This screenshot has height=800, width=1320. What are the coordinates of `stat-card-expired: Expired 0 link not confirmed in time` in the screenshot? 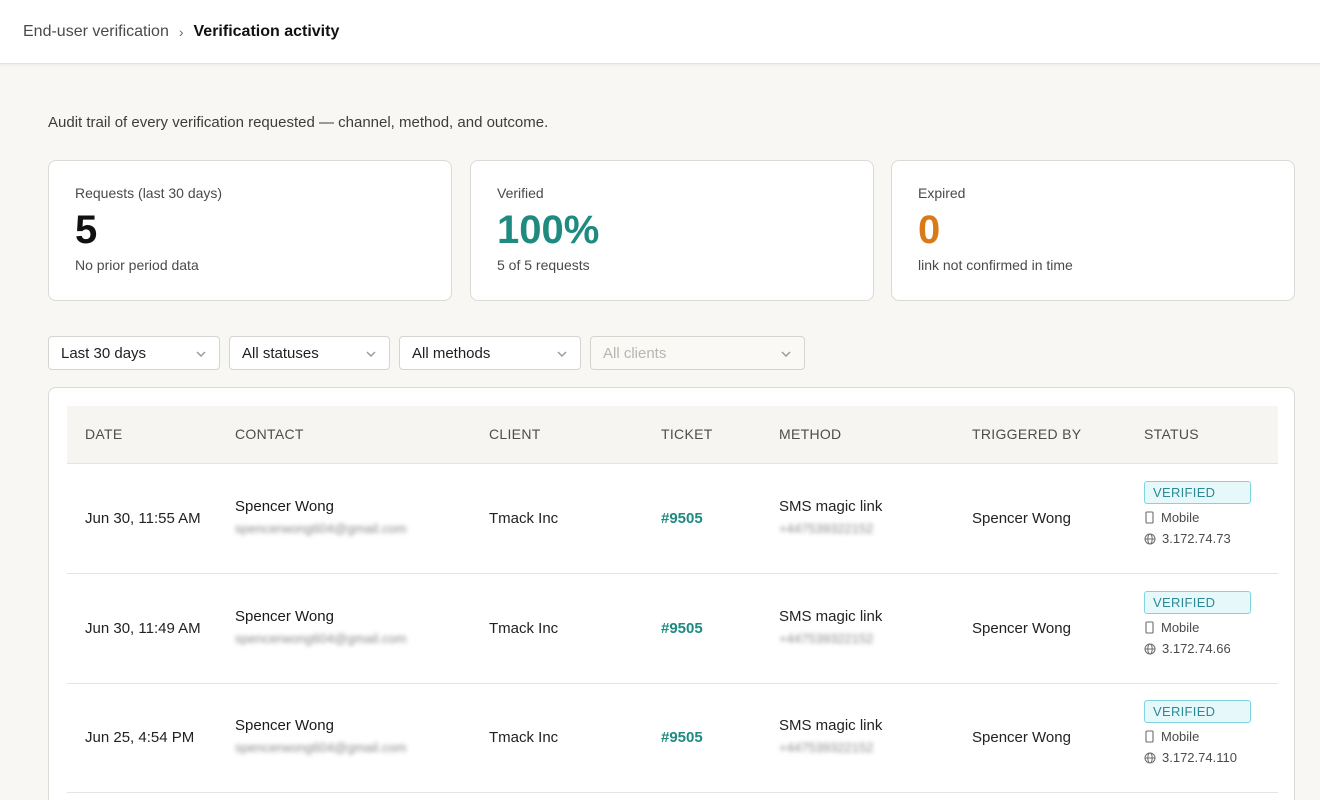 It's located at (1093, 230).